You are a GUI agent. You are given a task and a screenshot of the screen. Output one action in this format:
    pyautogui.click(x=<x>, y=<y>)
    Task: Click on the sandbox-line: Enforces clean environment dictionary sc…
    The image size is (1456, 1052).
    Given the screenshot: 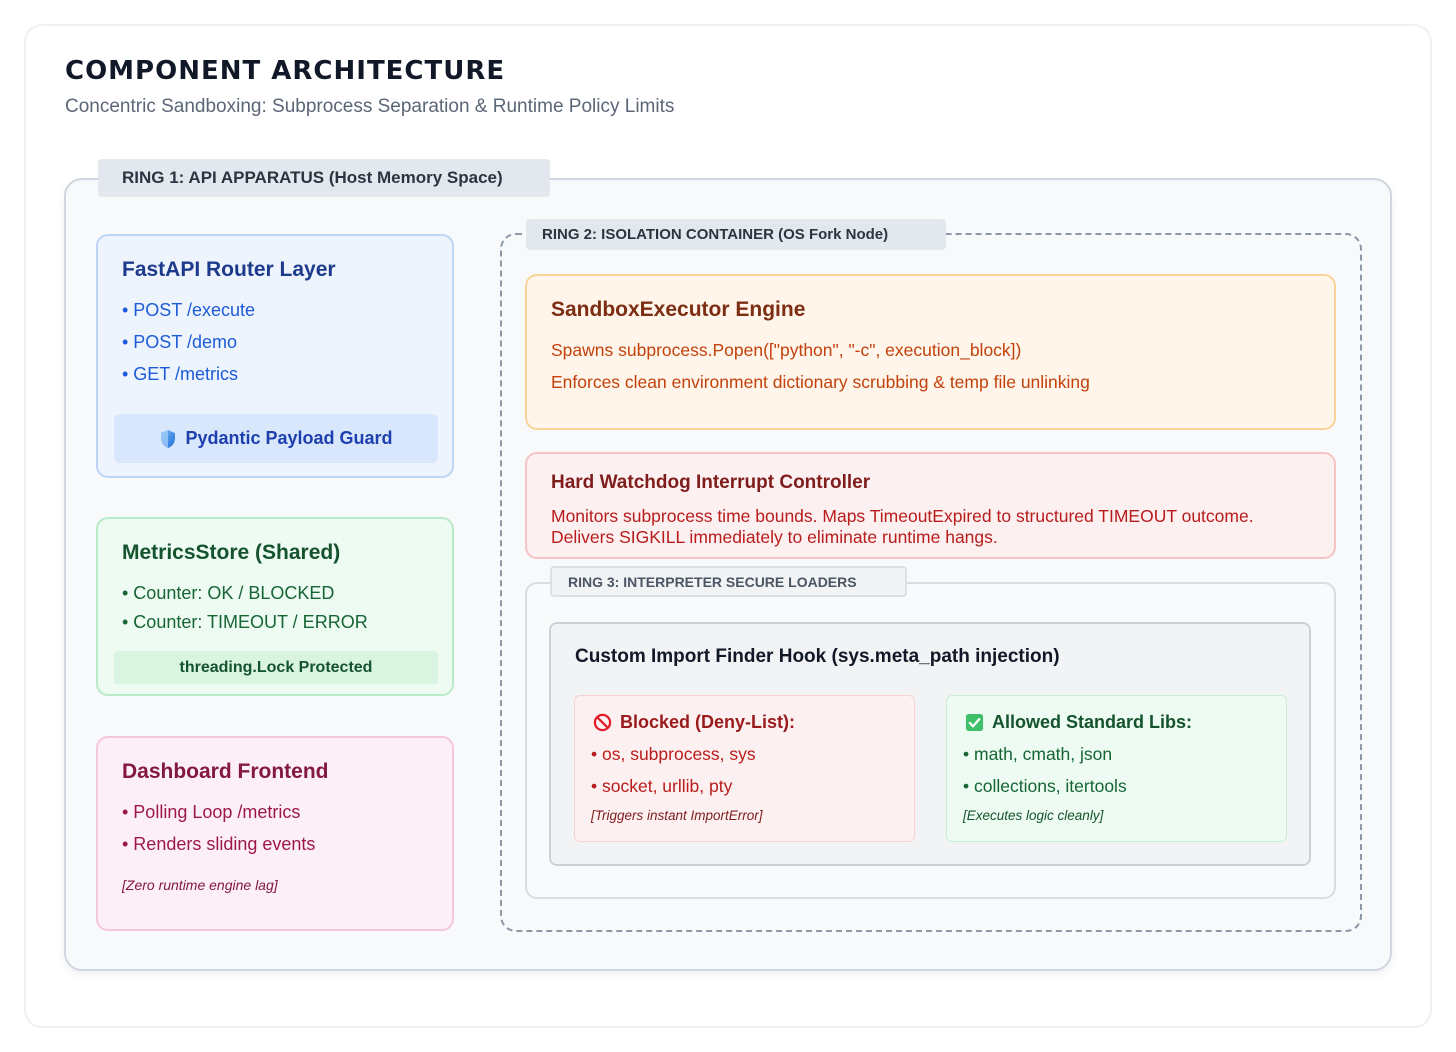 What is the action you would take?
    pyautogui.click(x=820, y=382)
    